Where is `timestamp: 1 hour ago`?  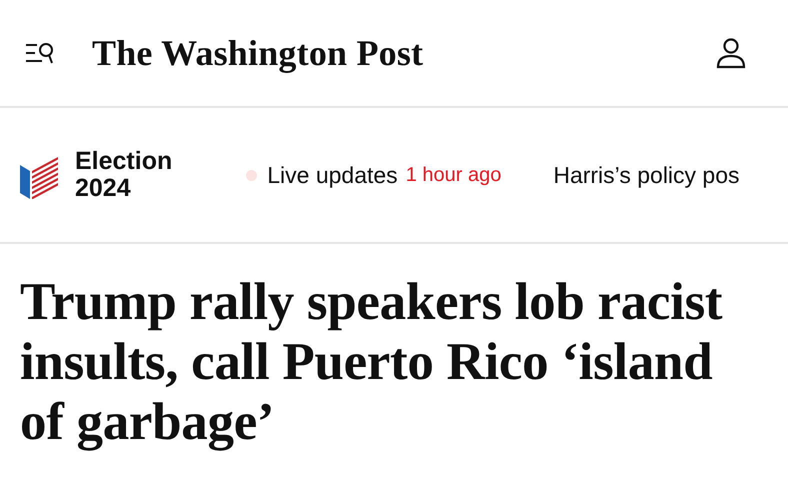
timestamp: 1 hour ago is located at coordinates (454, 175).